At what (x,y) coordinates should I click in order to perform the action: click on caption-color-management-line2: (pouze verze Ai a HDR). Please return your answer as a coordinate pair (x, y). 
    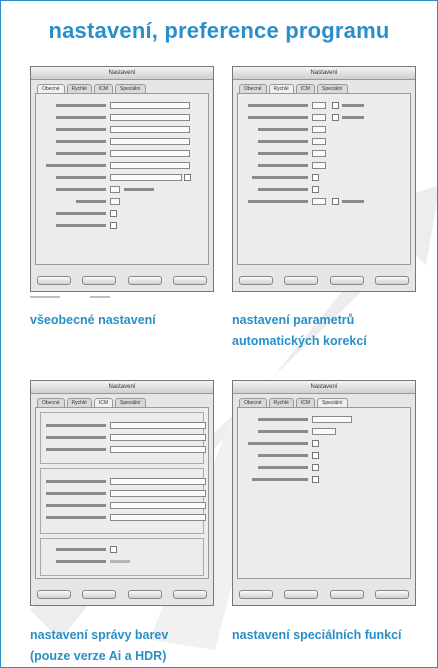
    Looking at the image, I should click on (98, 656).